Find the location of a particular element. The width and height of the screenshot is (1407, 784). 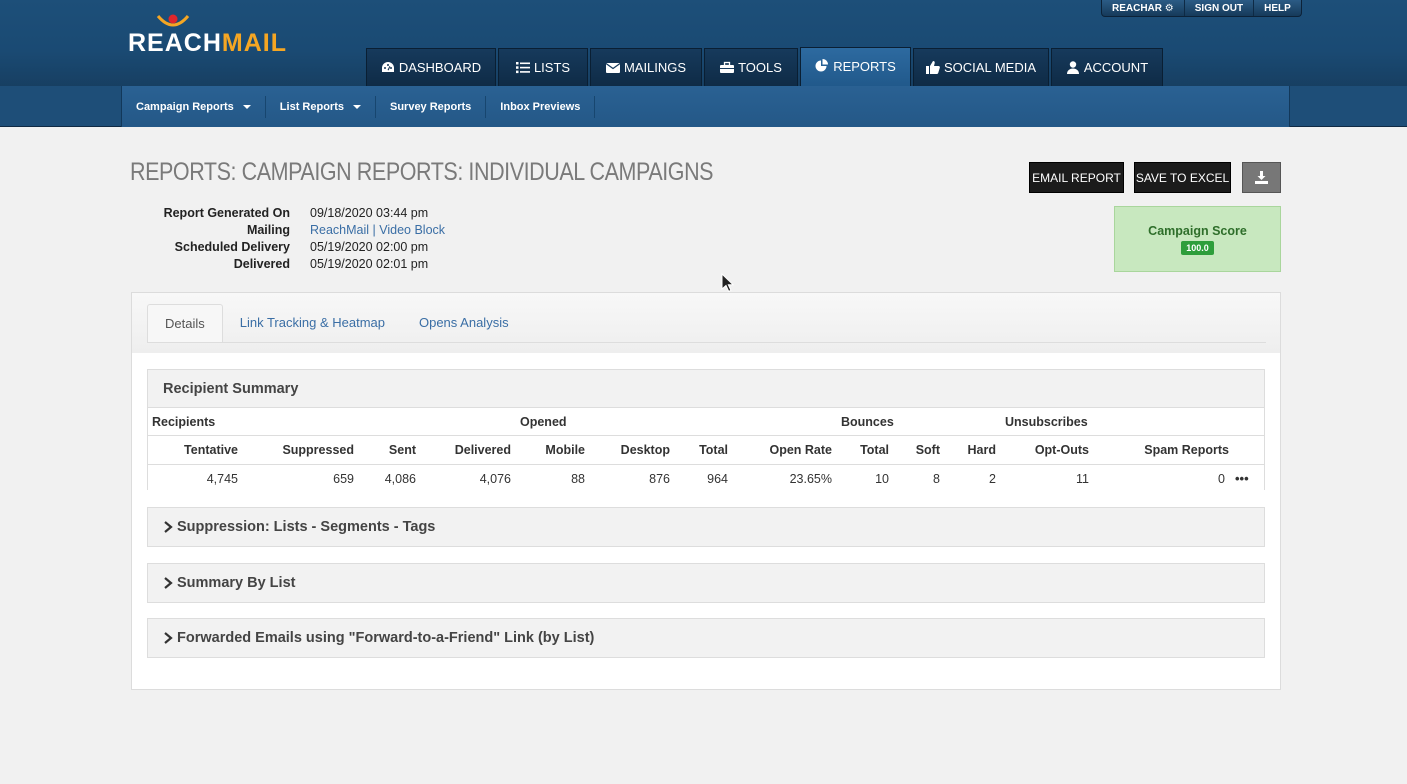

table-cell: 4,745 is located at coordinates (222, 479).